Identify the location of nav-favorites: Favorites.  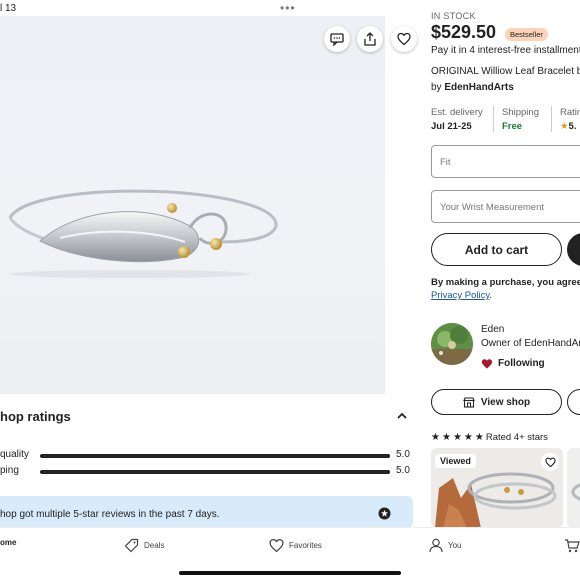
(295, 545).